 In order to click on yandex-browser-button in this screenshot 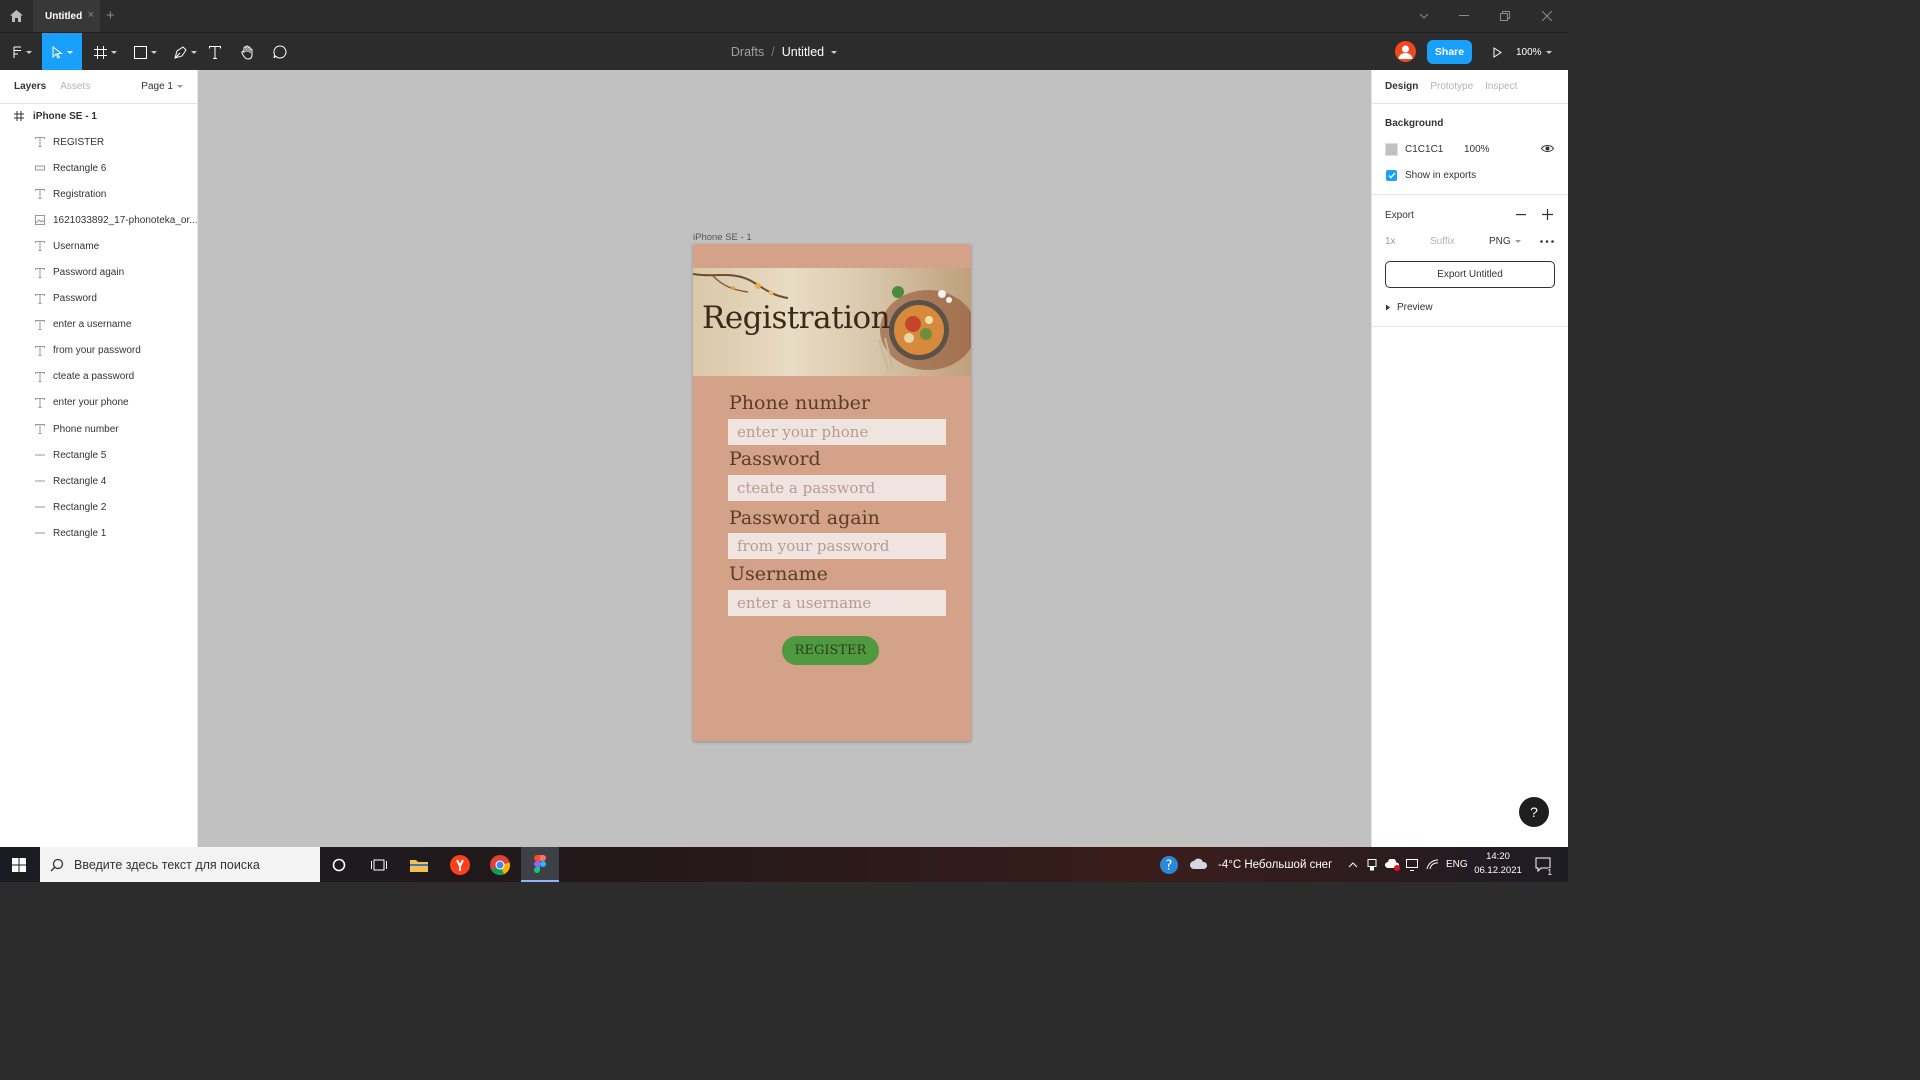, I will do `click(460, 864)`.